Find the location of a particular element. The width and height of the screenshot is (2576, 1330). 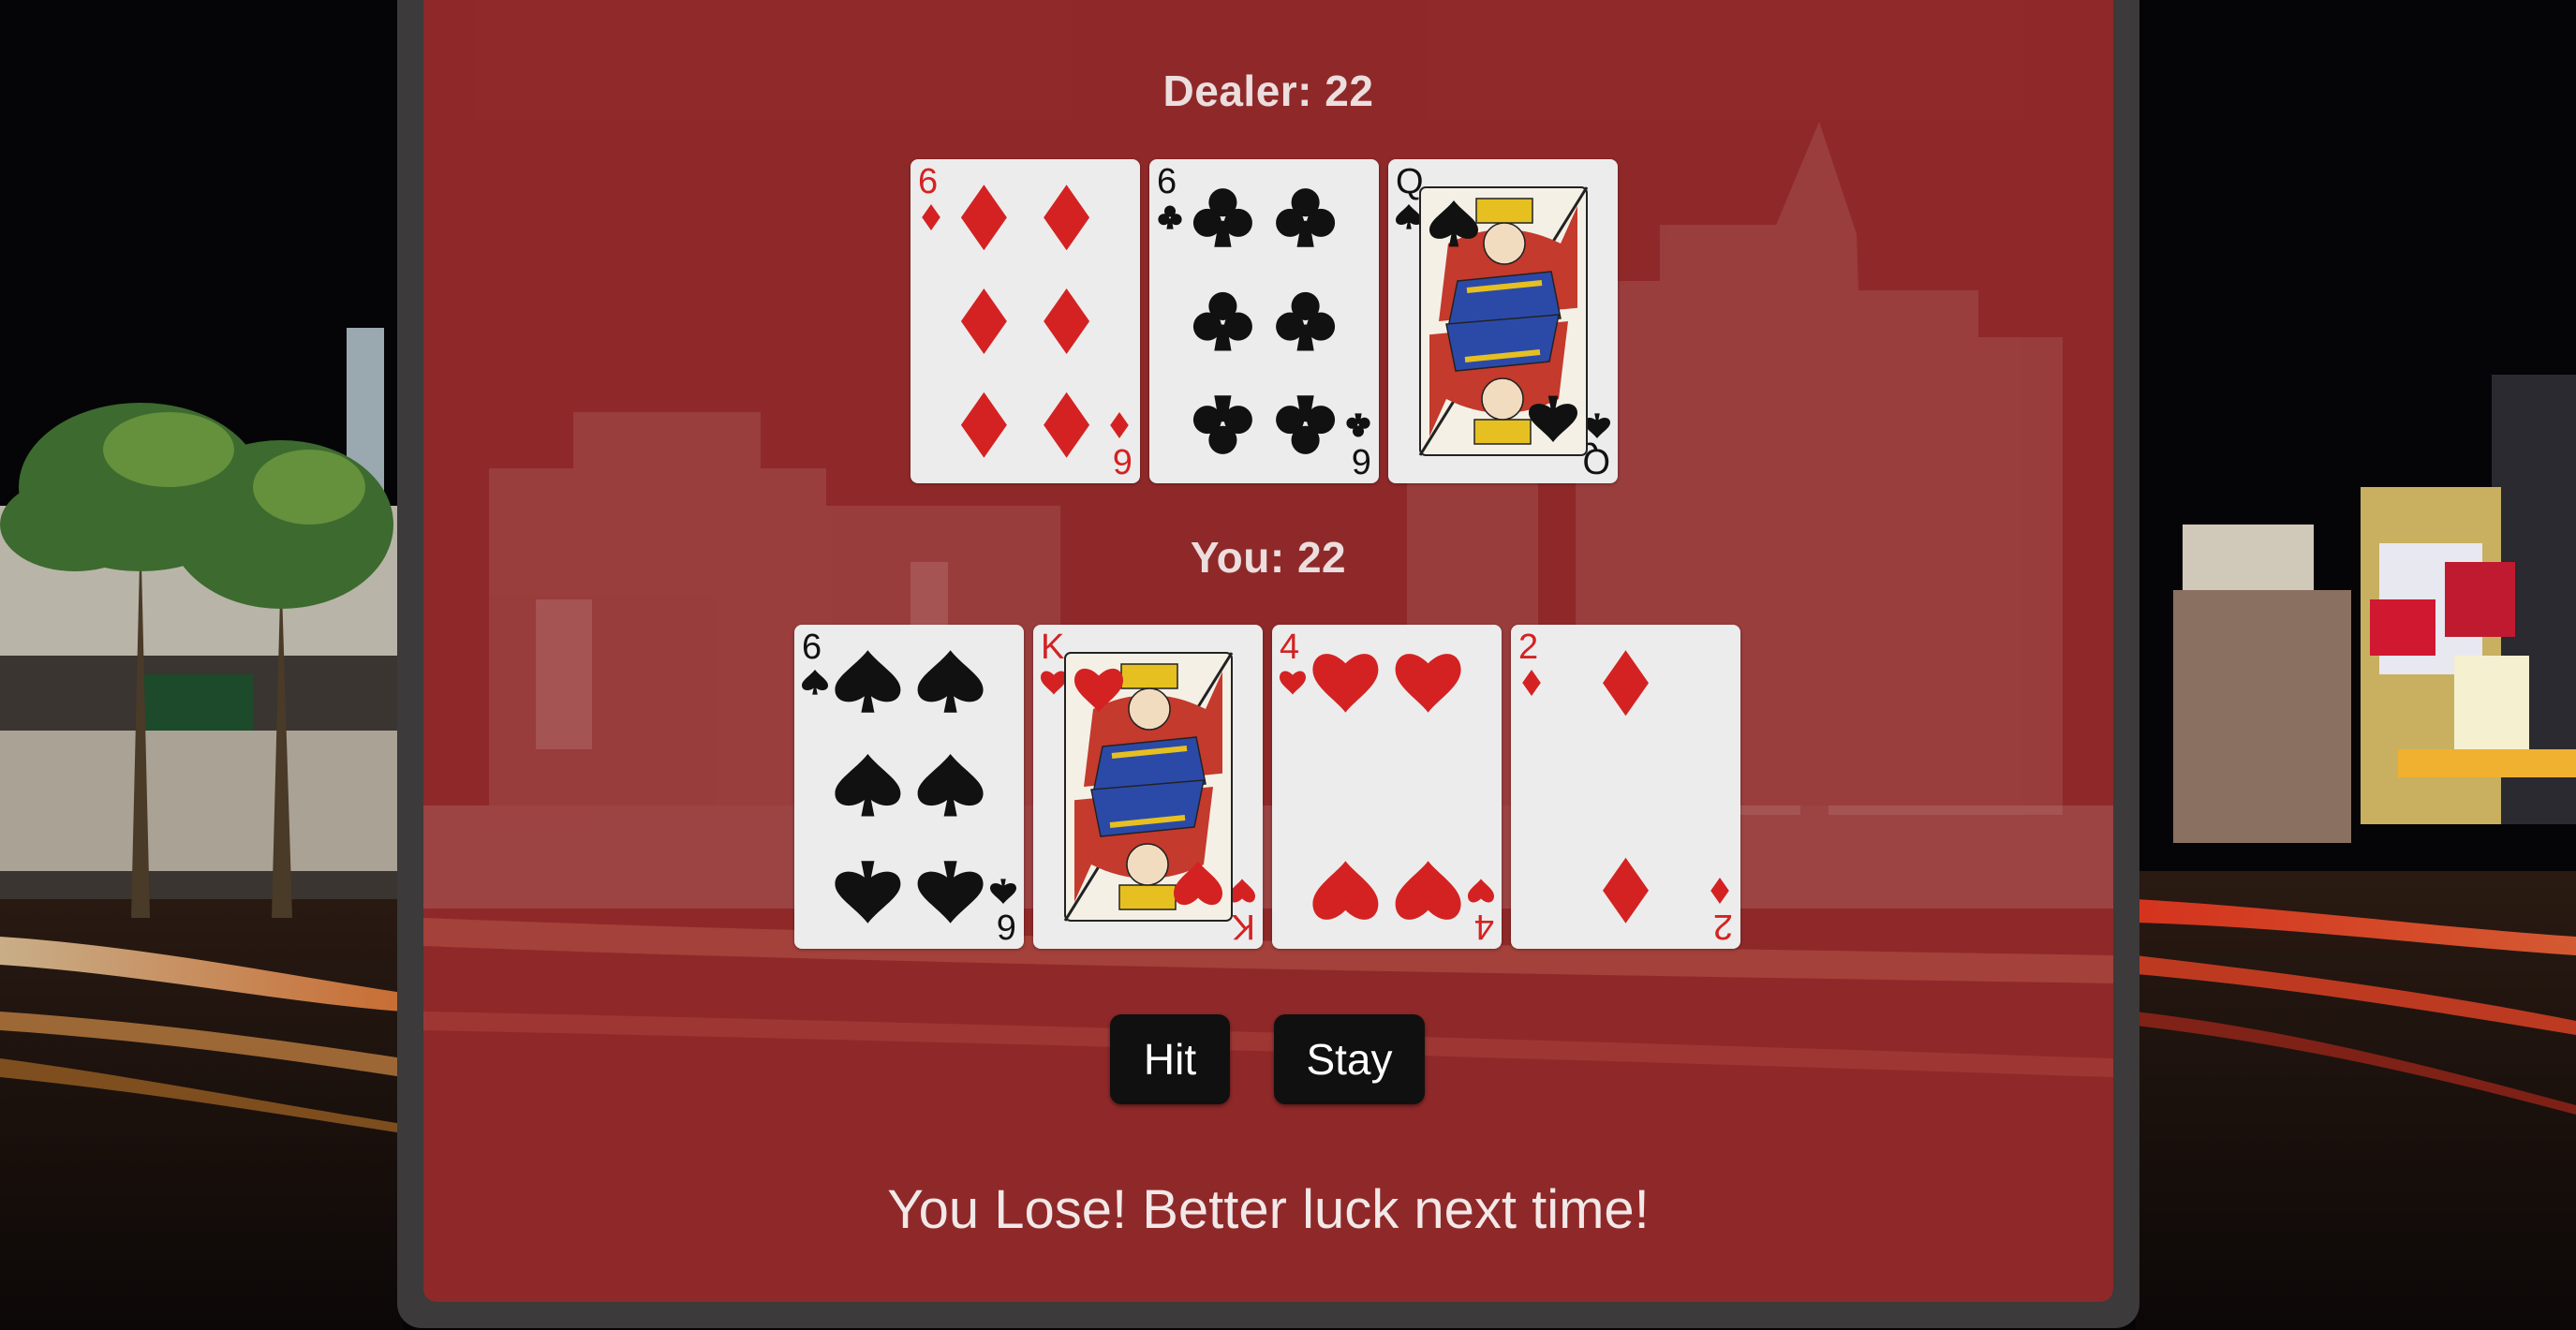

stay-button: Stay is located at coordinates (1349, 1059).